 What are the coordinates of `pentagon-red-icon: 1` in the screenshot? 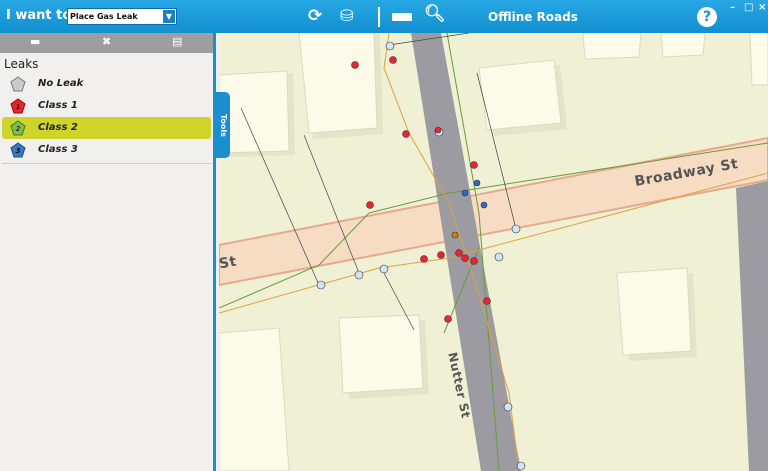 It's located at (18, 106).